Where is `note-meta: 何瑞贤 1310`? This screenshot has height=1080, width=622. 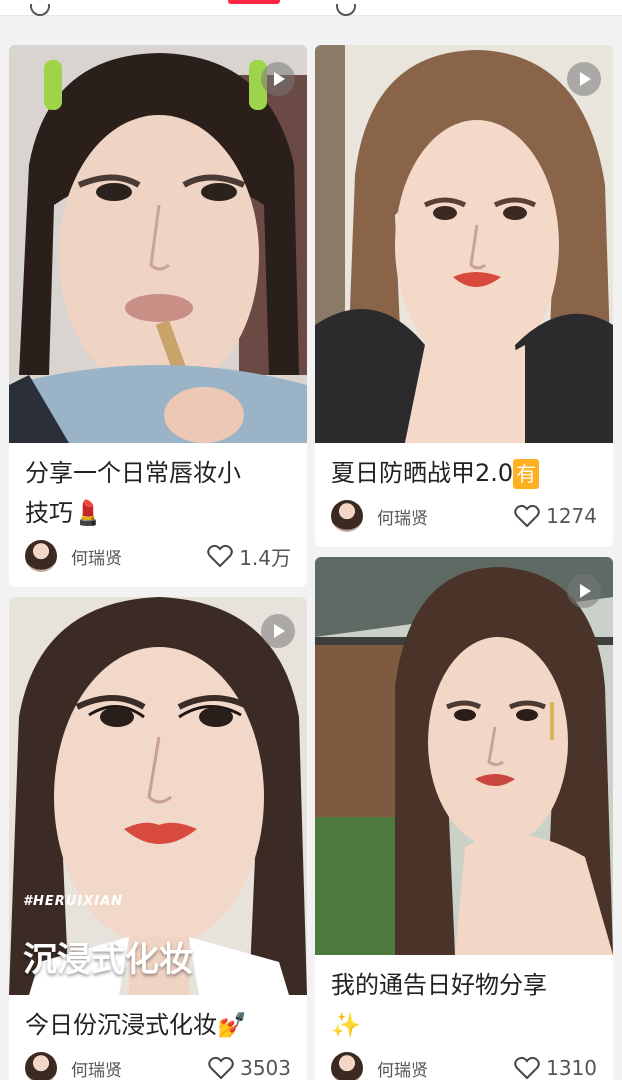 note-meta: 何瑞贤 1310 is located at coordinates (464, 1062).